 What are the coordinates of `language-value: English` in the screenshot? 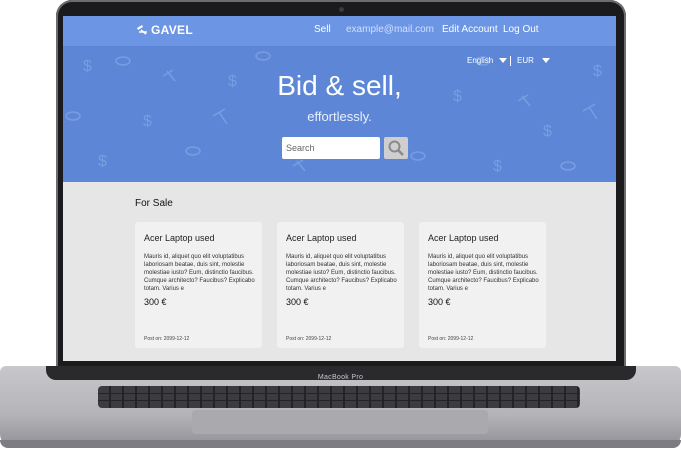 It's located at (480, 60).